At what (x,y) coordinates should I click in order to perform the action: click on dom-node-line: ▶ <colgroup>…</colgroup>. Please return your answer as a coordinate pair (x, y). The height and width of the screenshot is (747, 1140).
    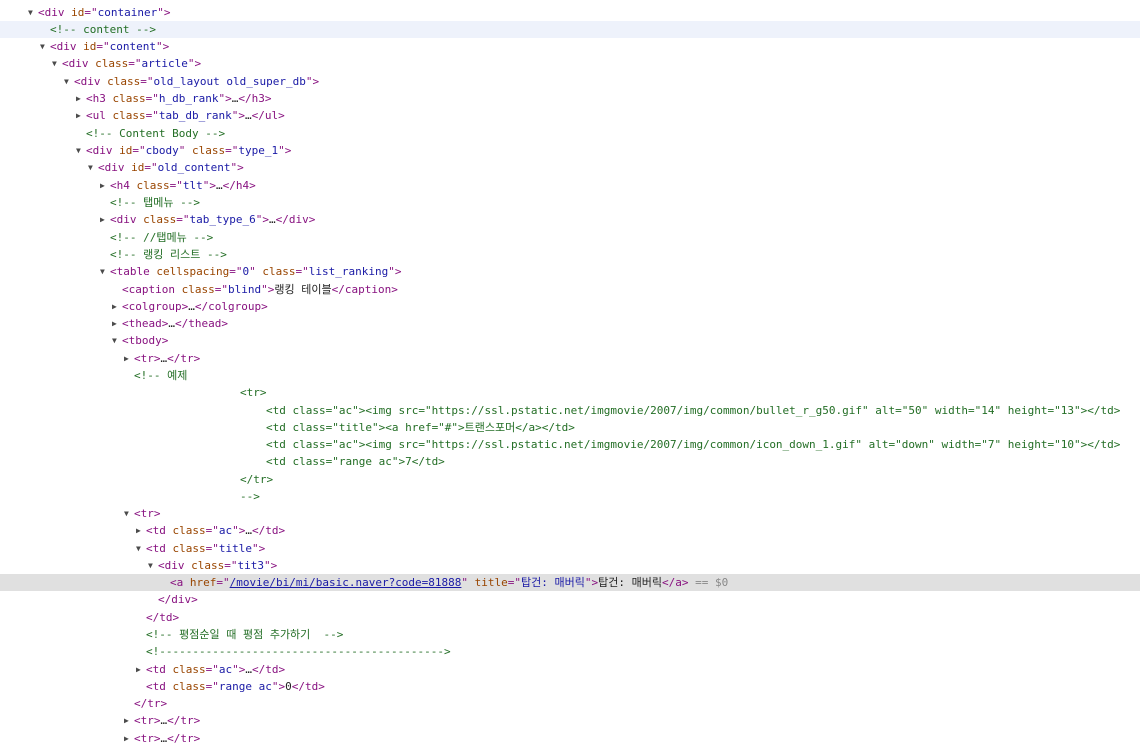
    Looking at the image, I should click on (570, 306).